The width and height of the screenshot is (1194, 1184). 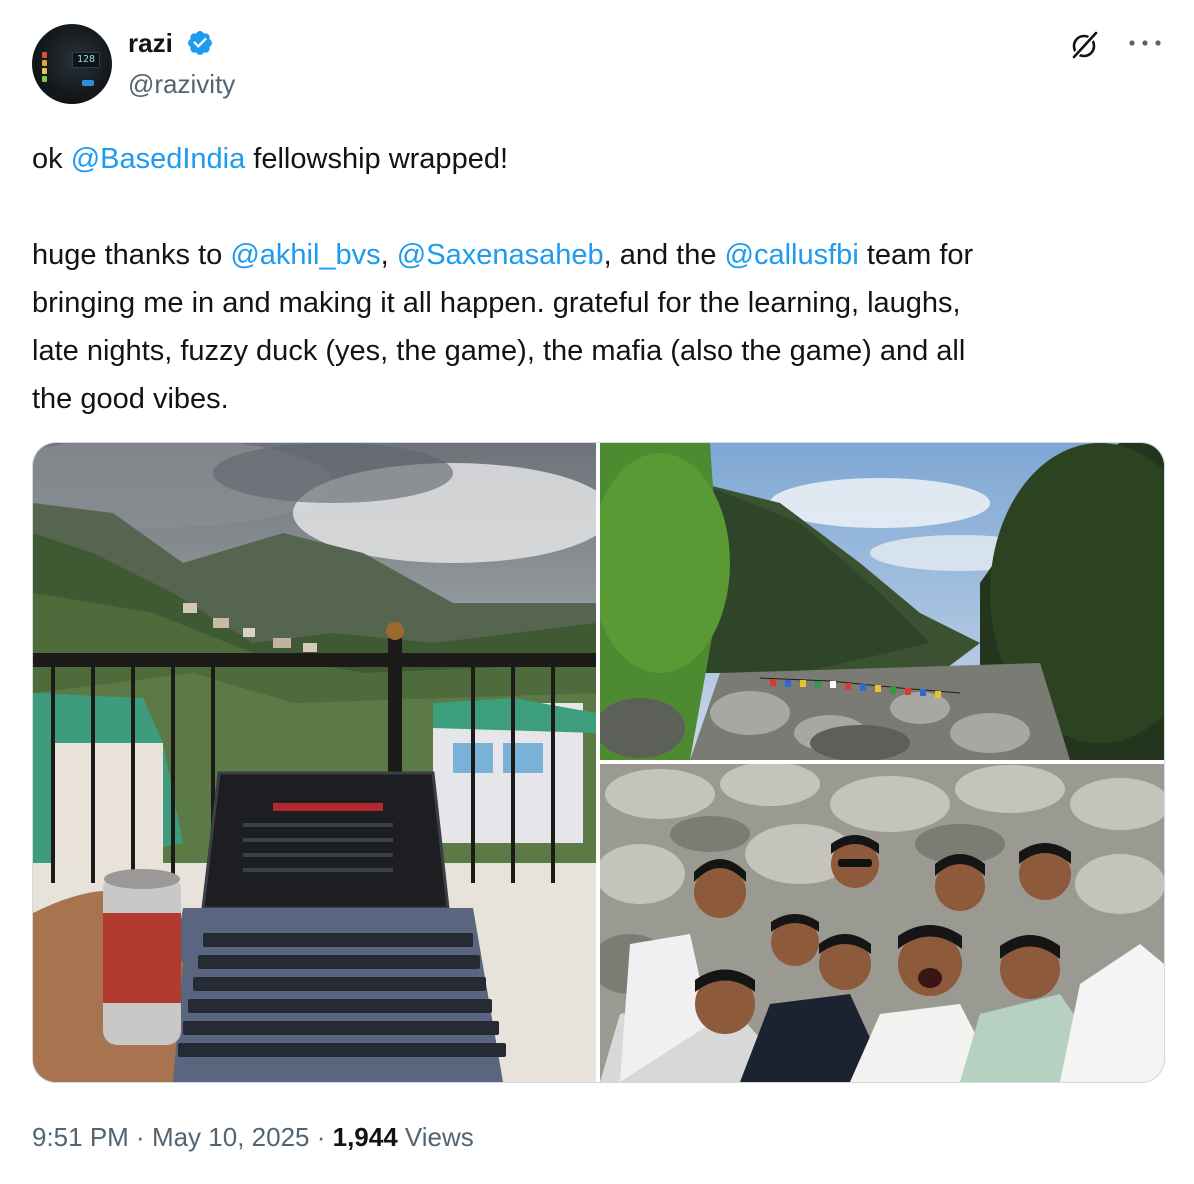 I want to click on views-label: Views, so click(x=436, y=1137).